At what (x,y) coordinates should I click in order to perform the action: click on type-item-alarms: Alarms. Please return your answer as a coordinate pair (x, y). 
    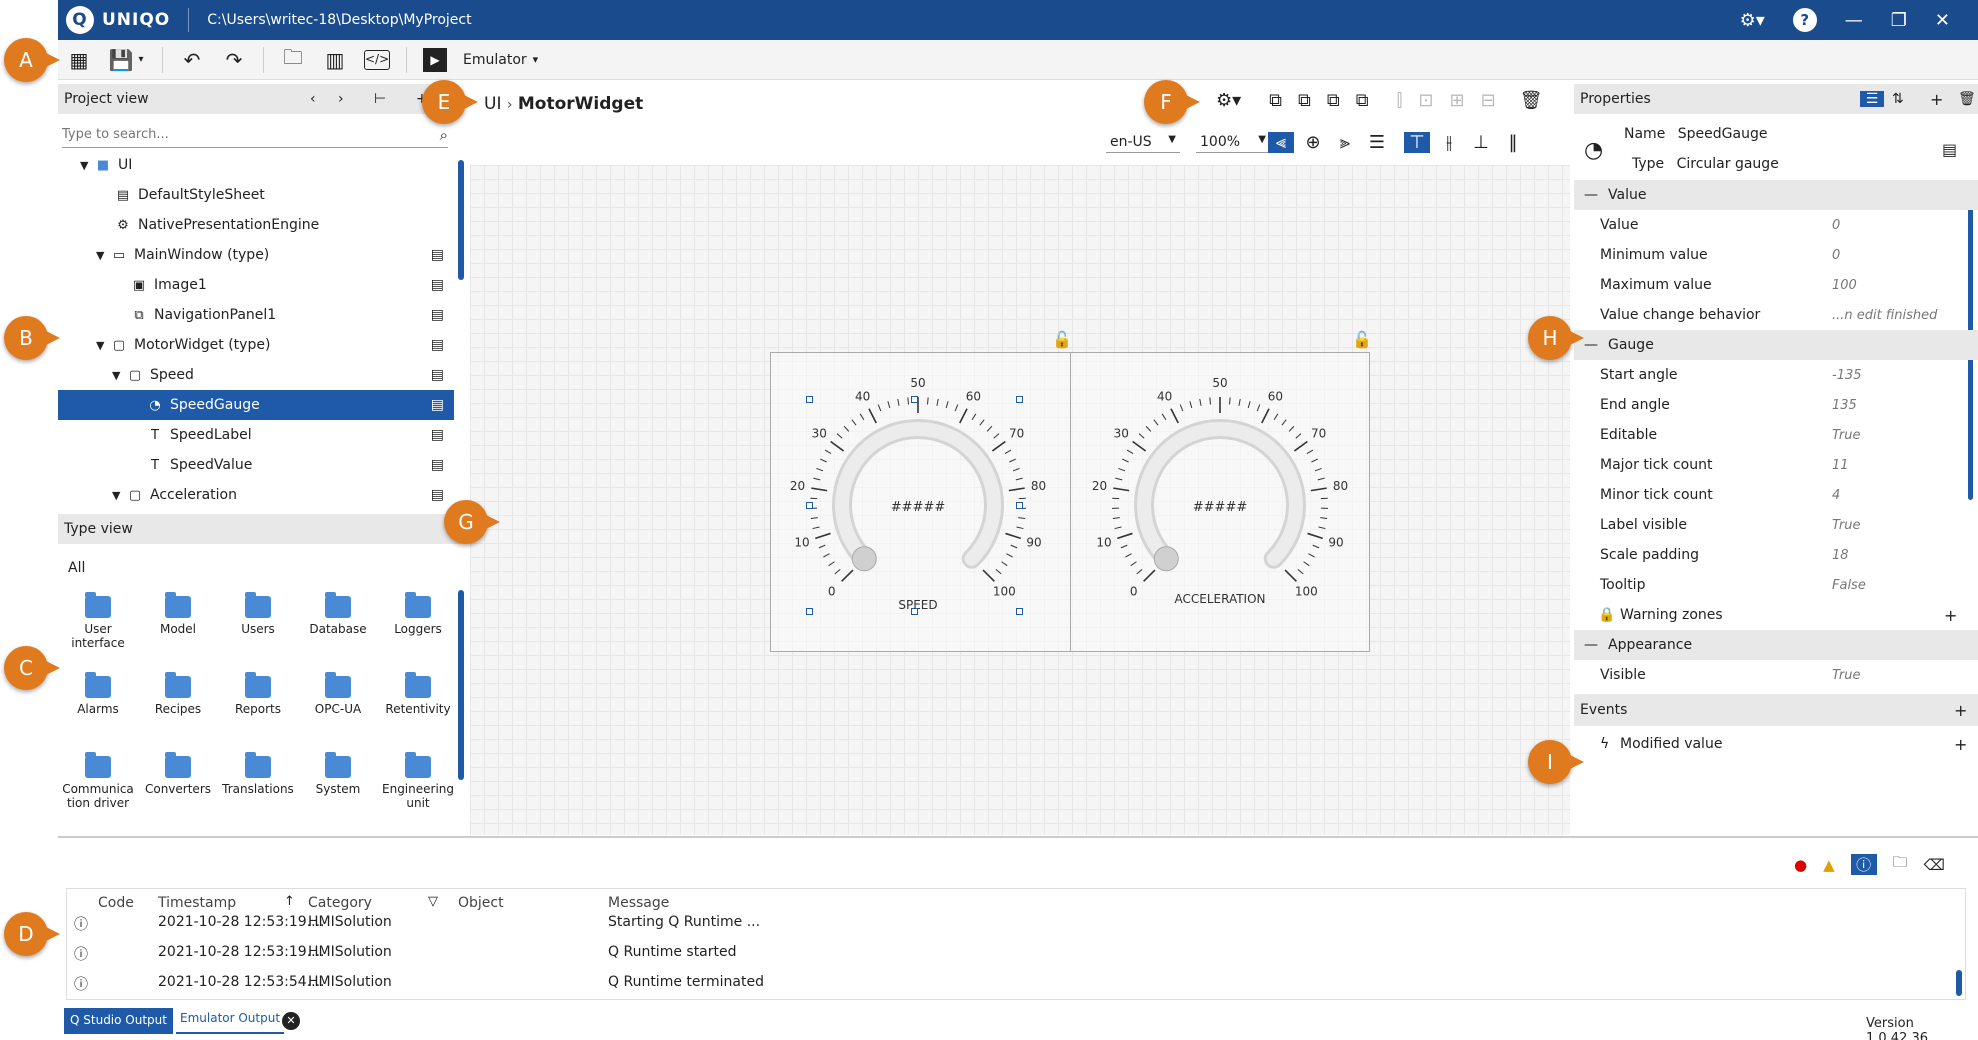
    Looking at the image, I should click on (98, 694).